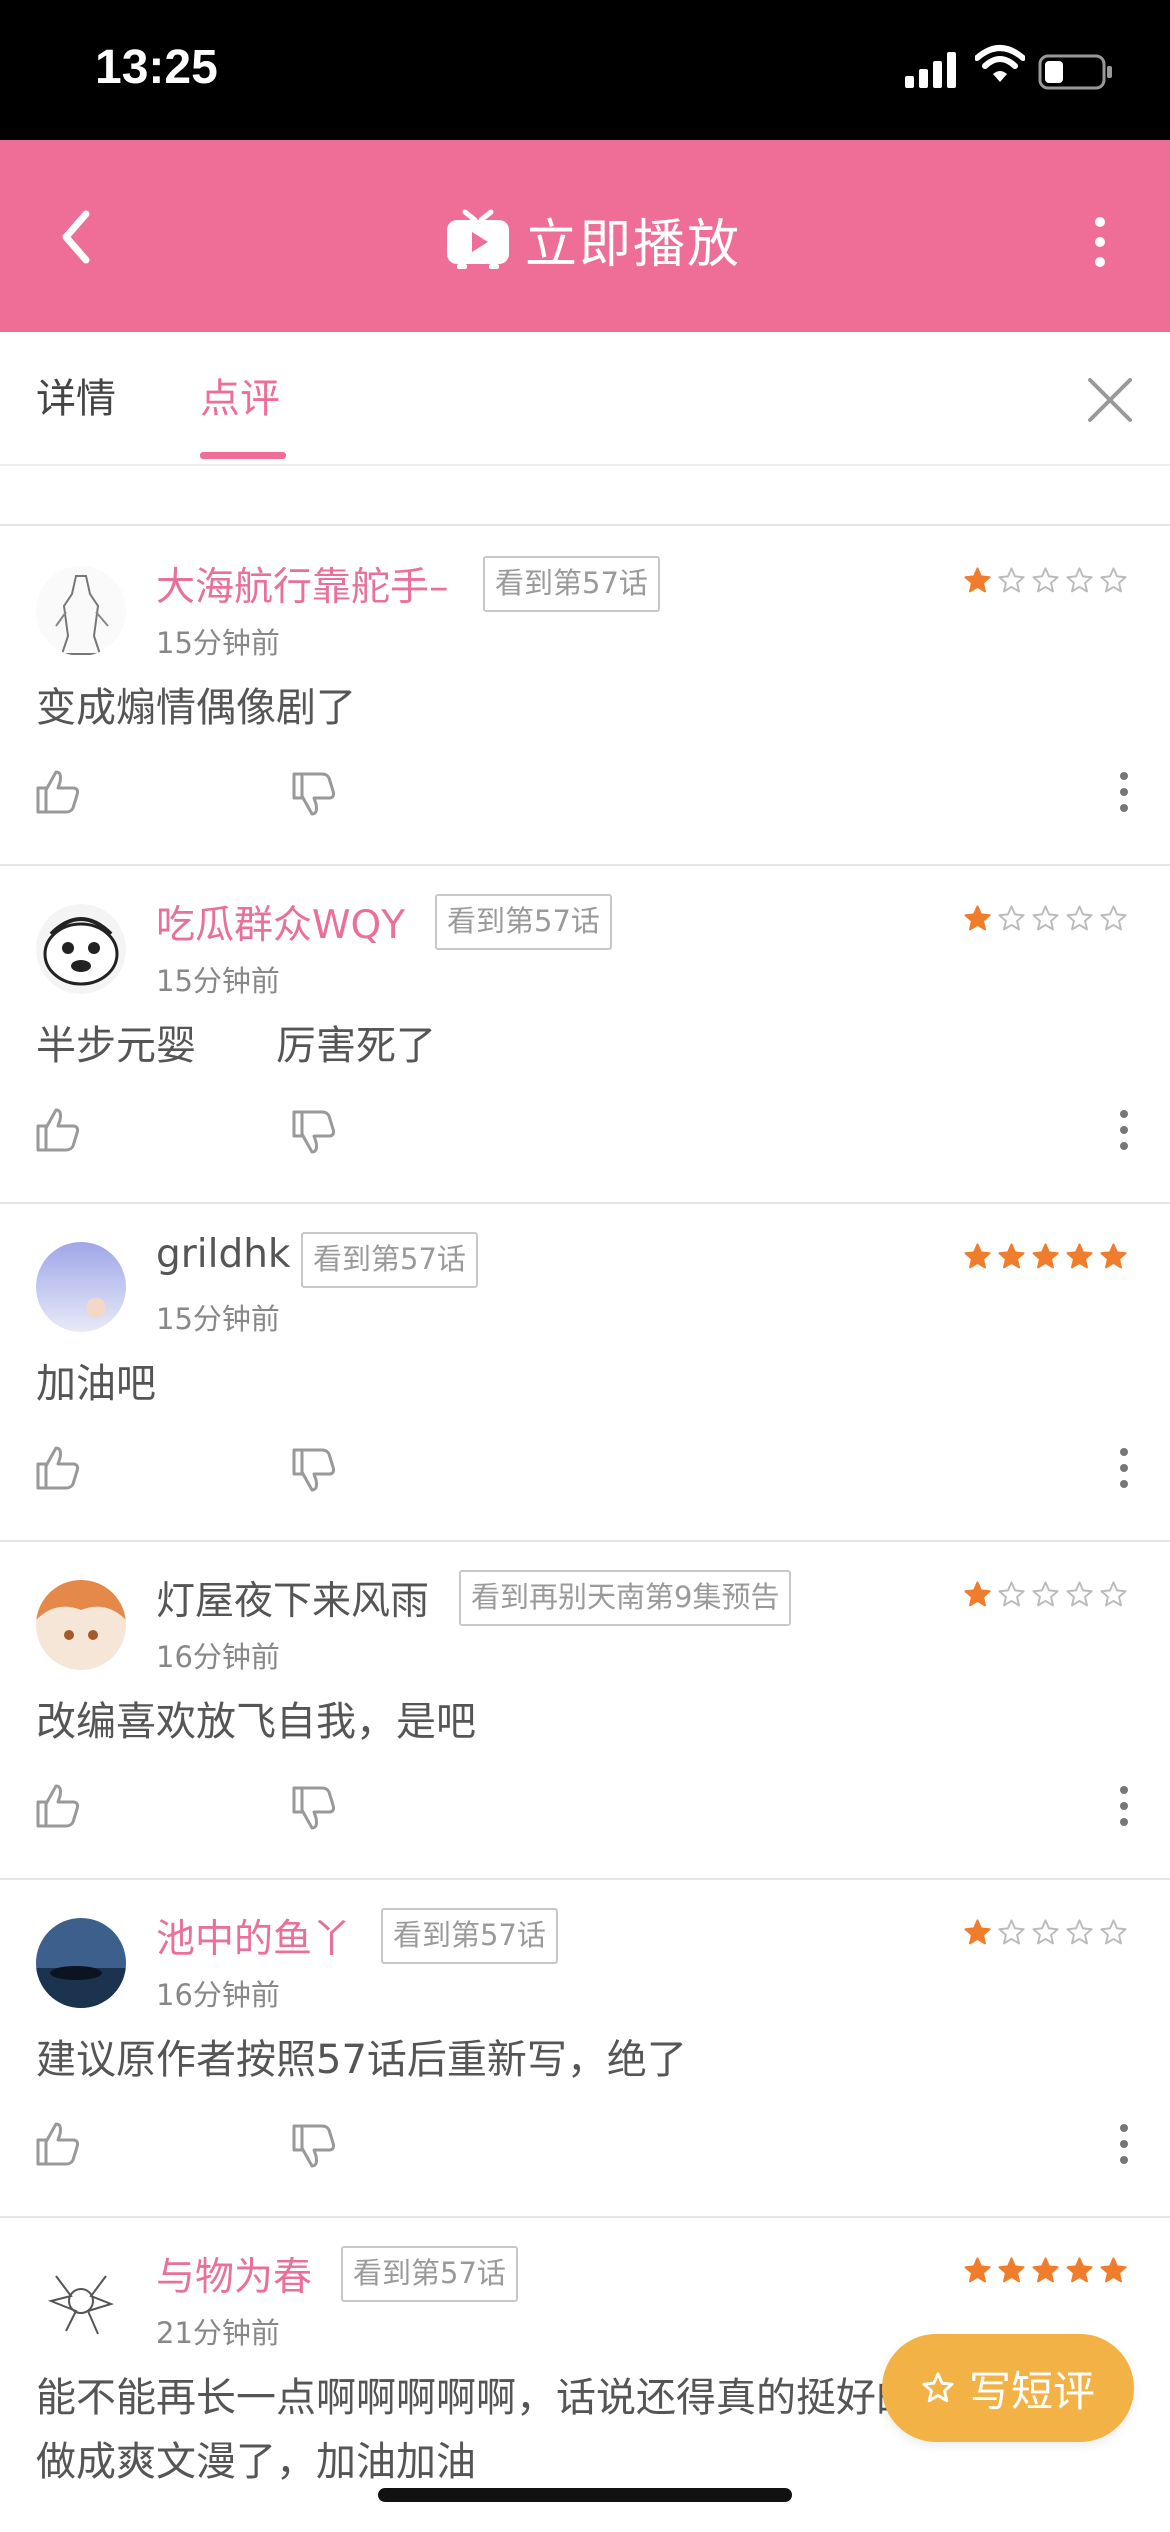  I want to click on cellular-signal-icon, so click(930, 70).